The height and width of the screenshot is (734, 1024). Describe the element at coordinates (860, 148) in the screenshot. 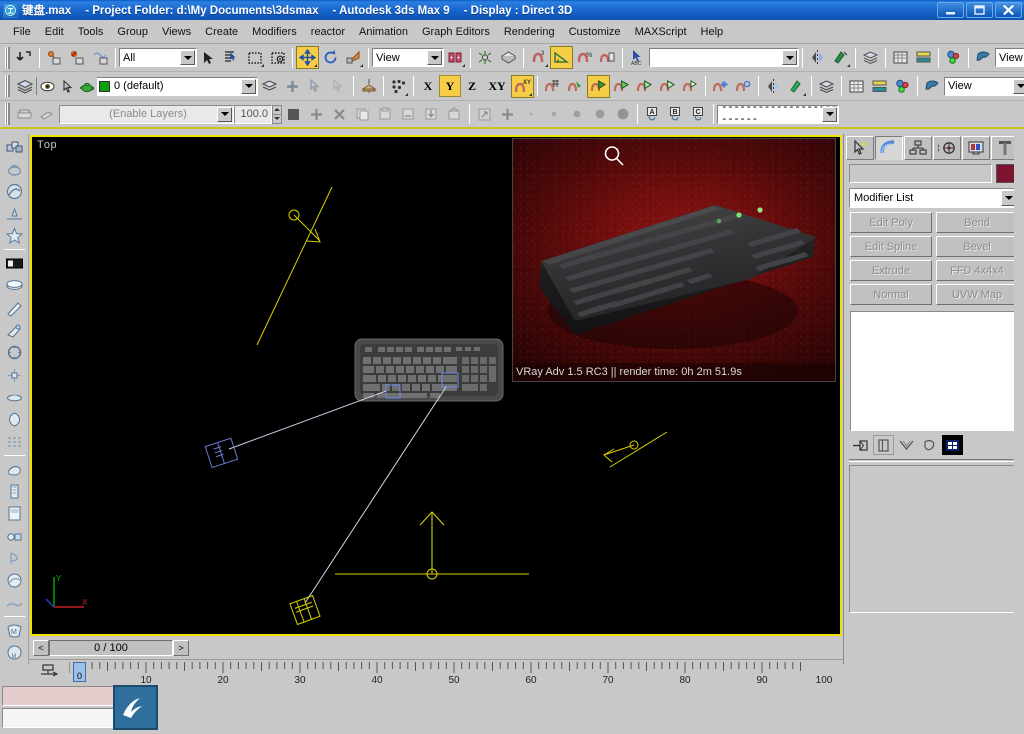

I see `create-tab` at that location.